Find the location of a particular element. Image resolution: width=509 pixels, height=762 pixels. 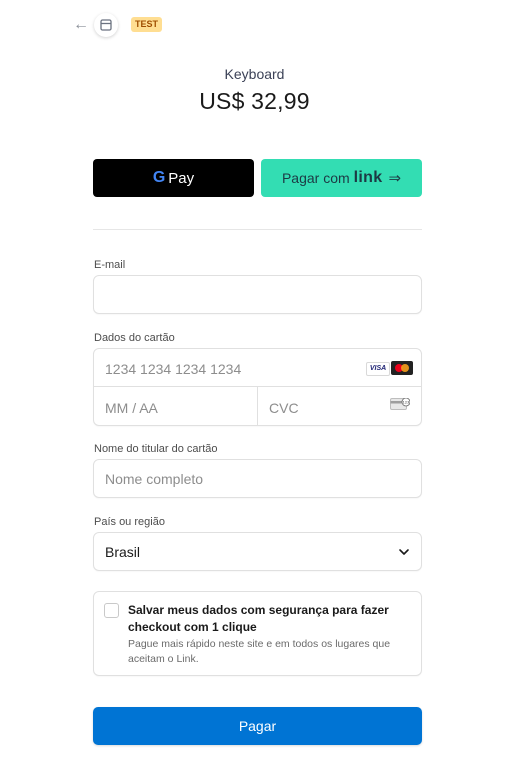

store-icon is located at coordinates (106, 25).